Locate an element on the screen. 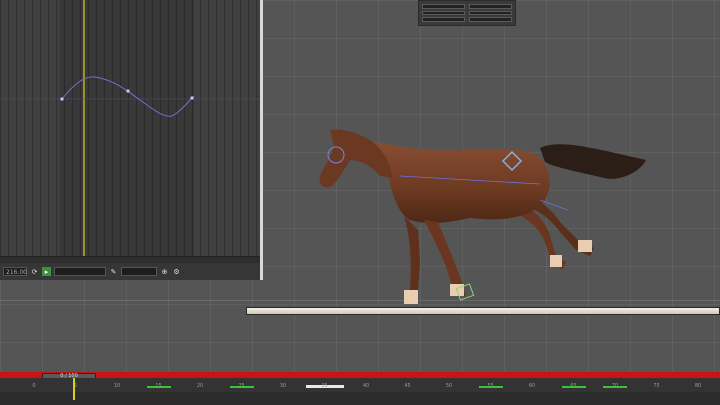  frame-field: 216.00 is located at coordinates (15, 271).